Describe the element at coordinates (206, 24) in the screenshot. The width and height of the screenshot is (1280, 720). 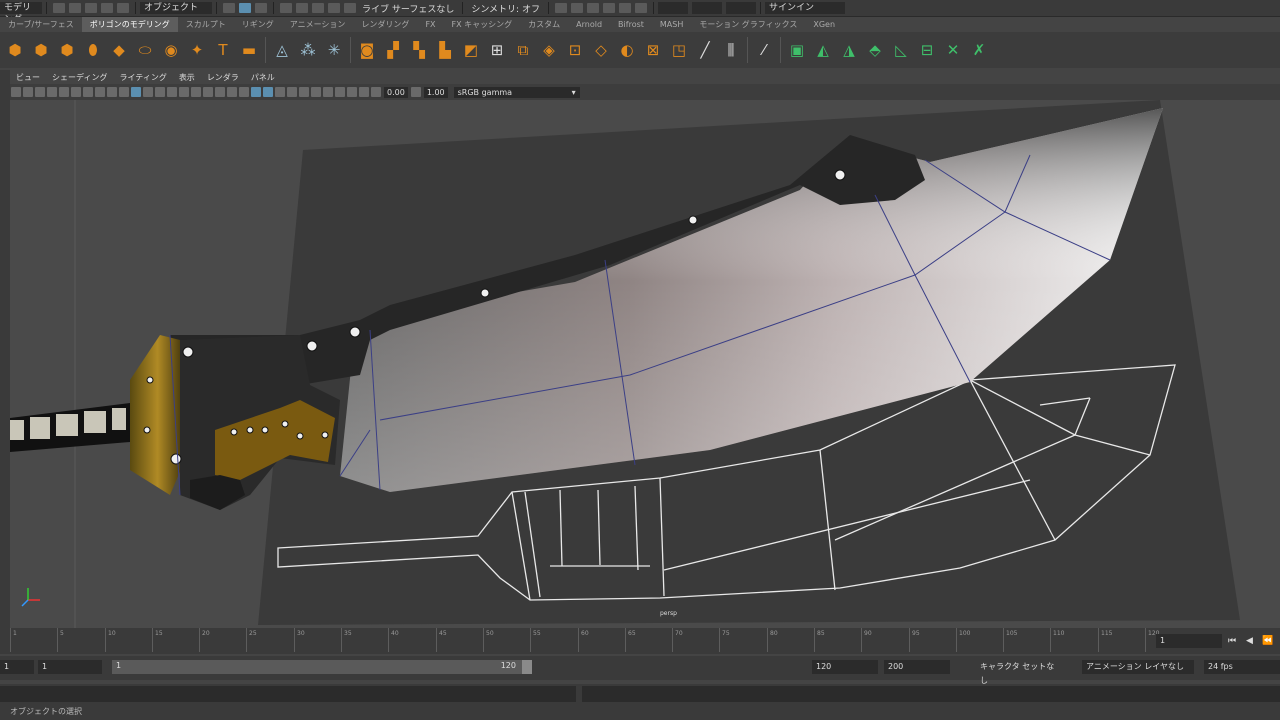
I see `shelf-tab: スカルプト` at that location.